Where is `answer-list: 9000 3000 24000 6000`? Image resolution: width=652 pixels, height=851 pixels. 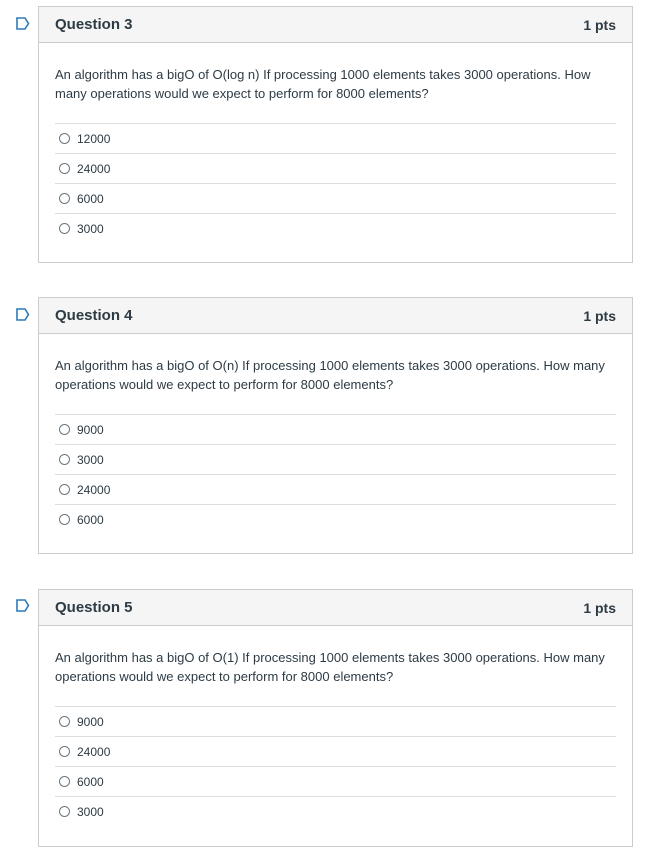 answer-list: 9000 3000 24000 6000 is located at coordinates (335, 474).